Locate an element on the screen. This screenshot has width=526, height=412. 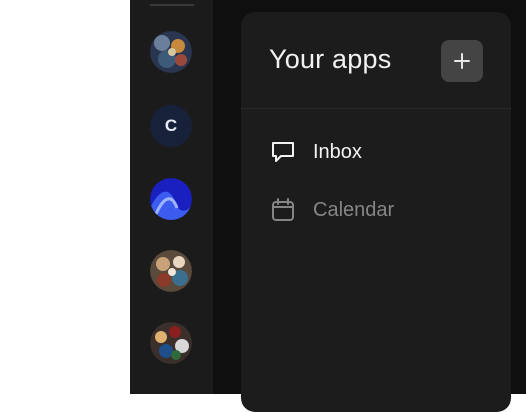
chat-bubble-icon is located at coordinates (283, 152).